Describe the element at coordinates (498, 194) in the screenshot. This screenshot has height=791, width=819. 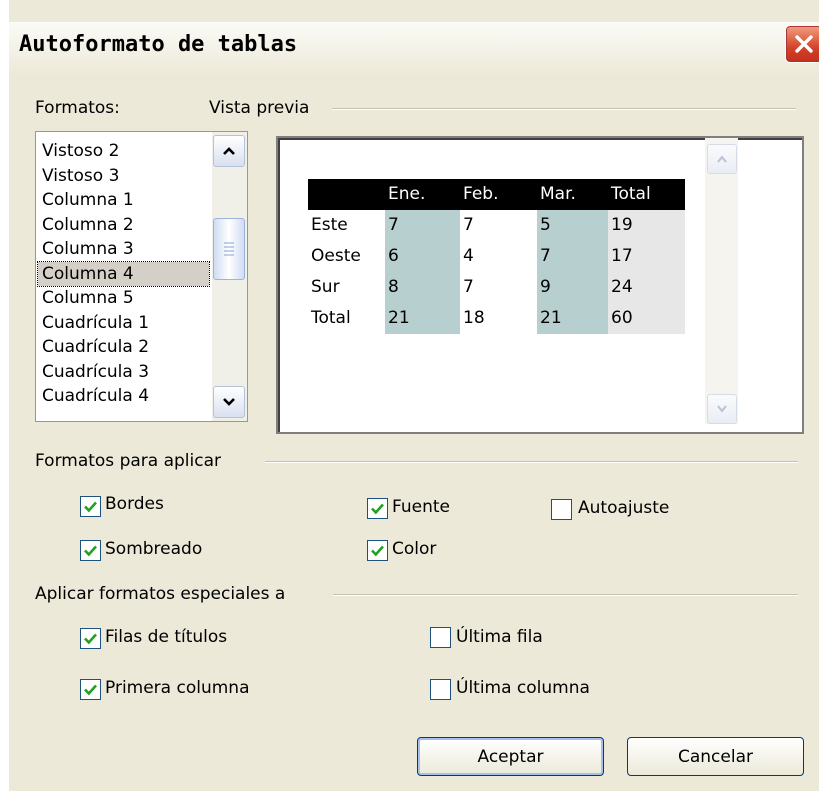
I see `preview-header-cell: Feb.` at that location.